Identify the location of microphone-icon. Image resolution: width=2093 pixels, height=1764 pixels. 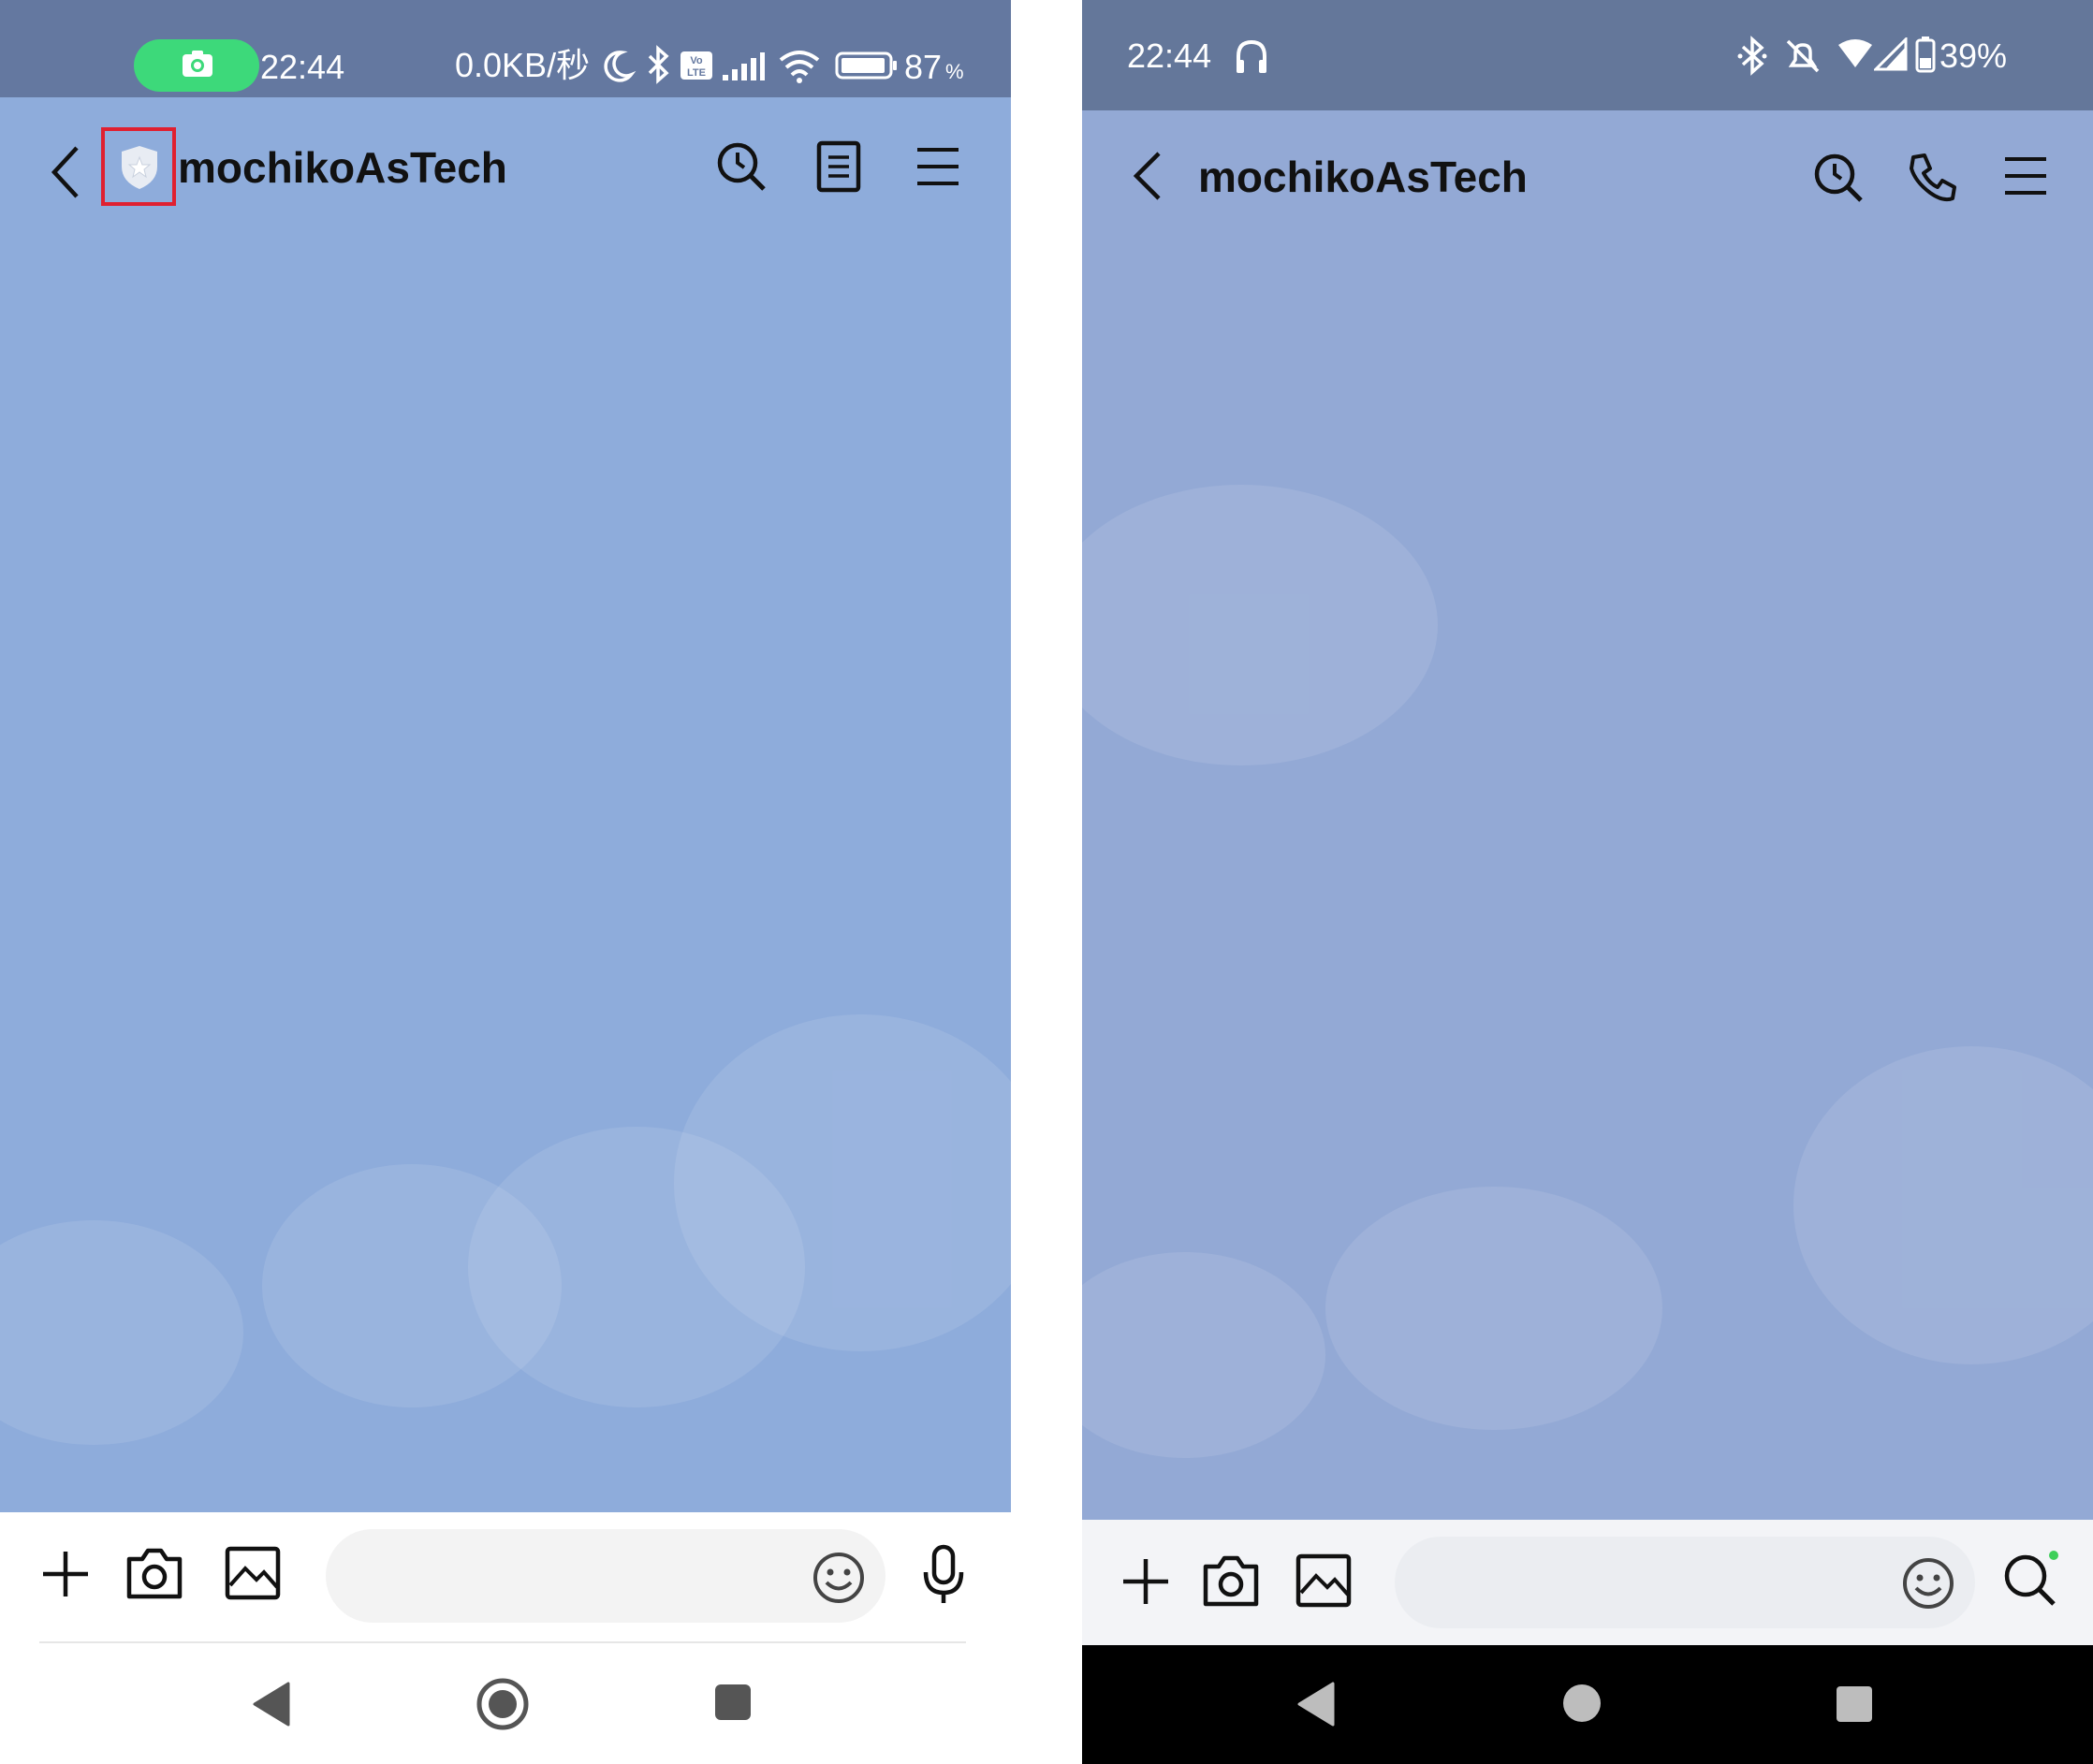
(943, 1575).